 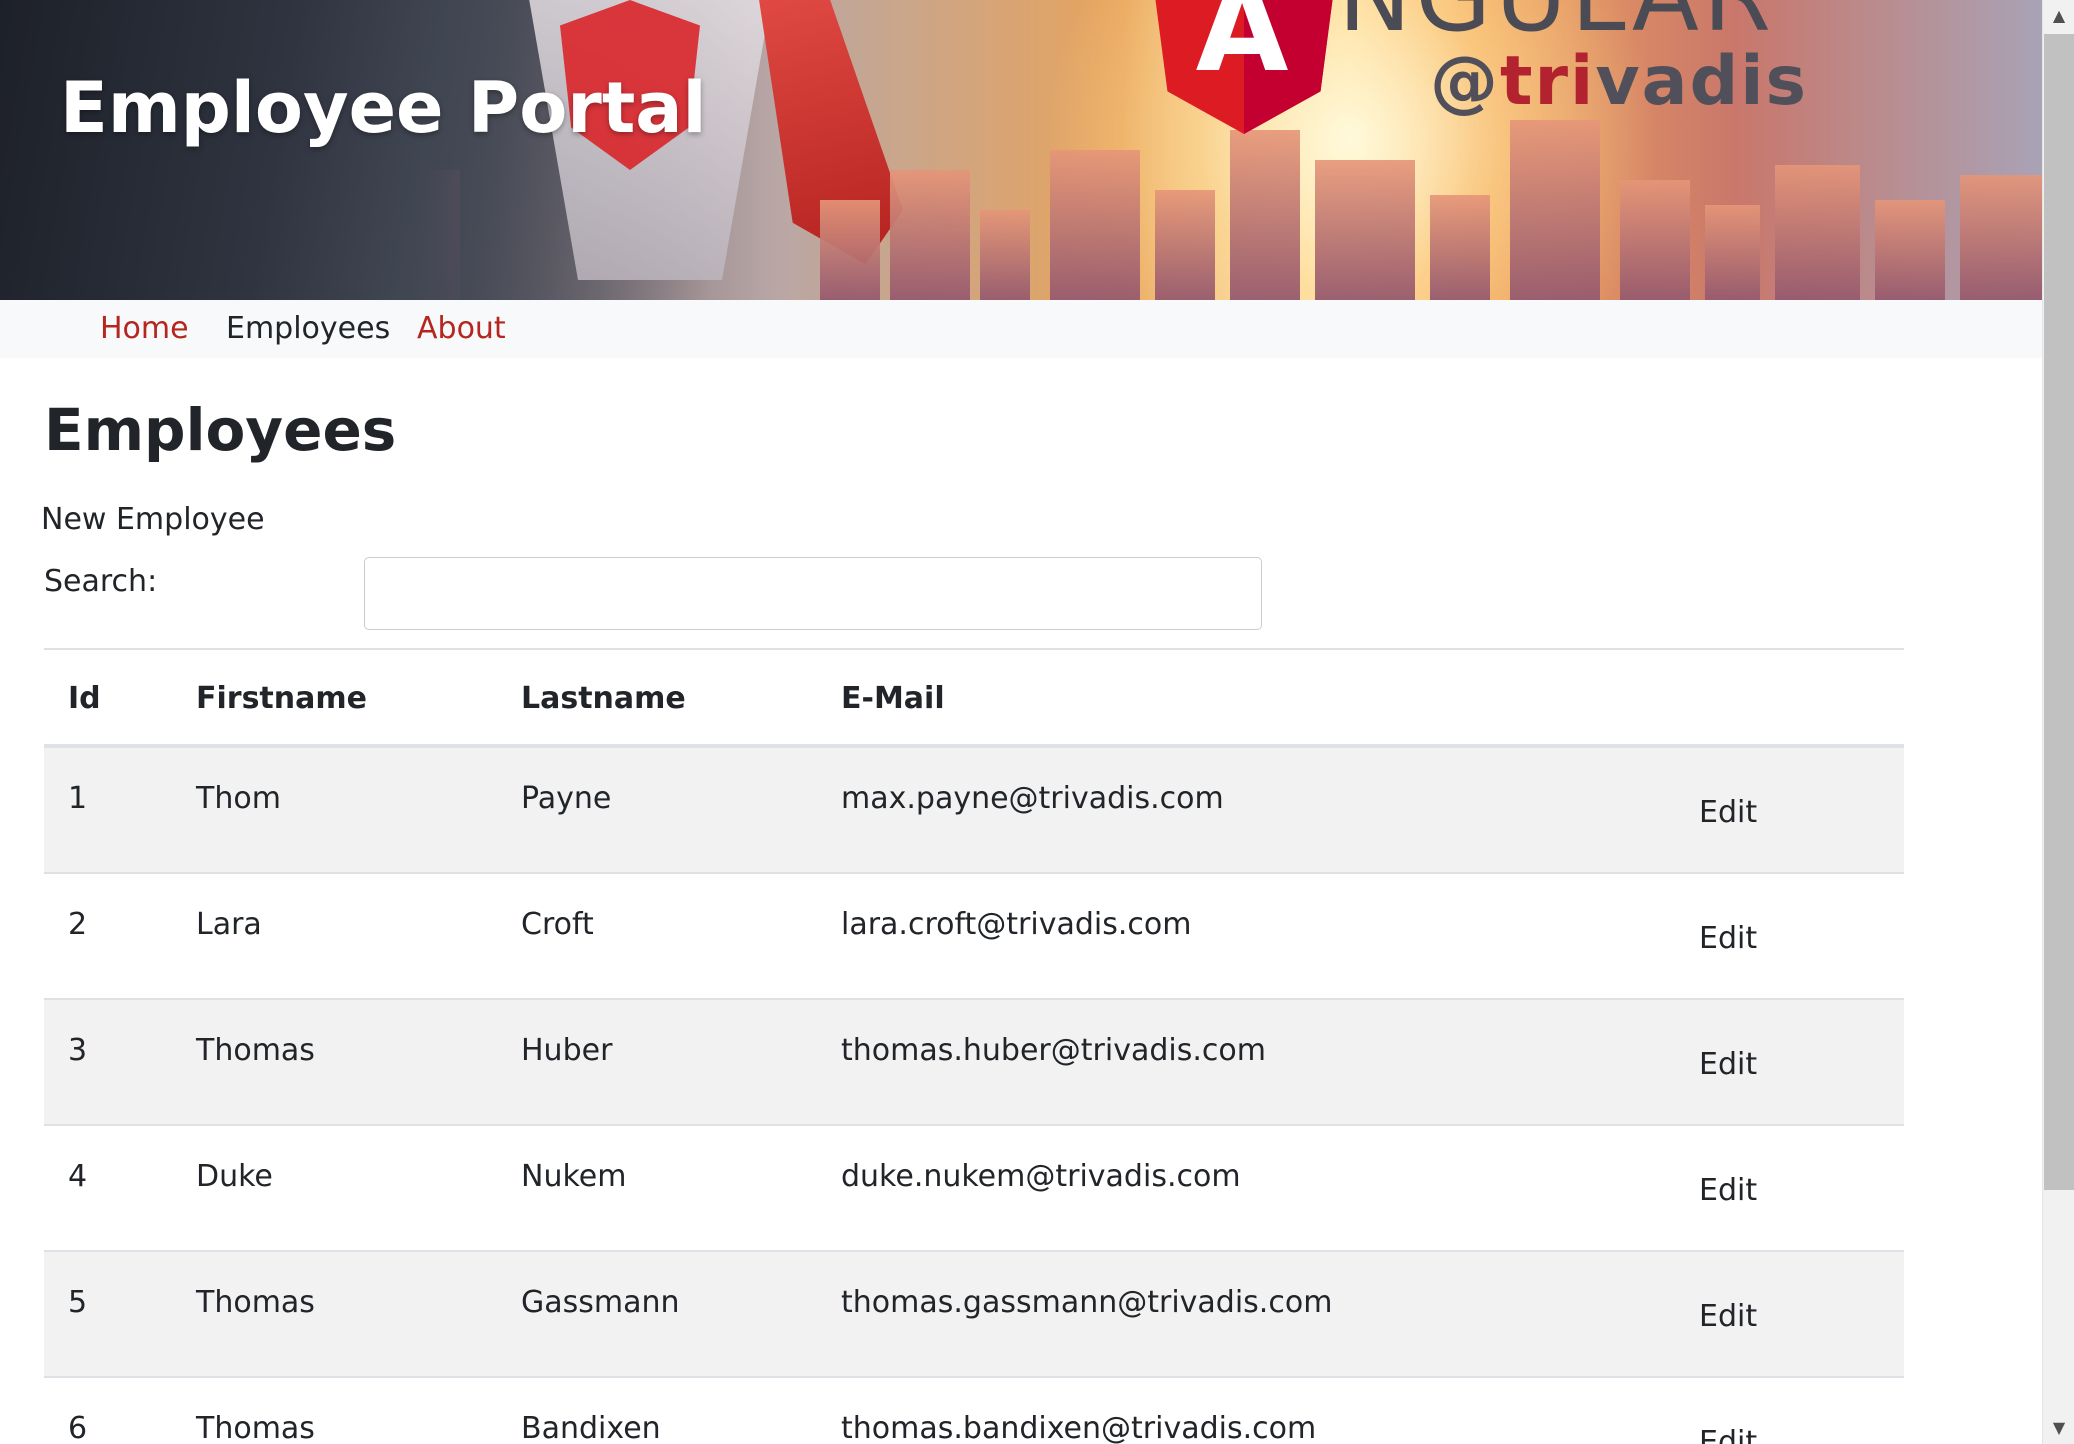 What do you see at coordinates (893, 698) in the screenshot?
I see `column-header-email: E-Mail` at bounding box center [893, 698].